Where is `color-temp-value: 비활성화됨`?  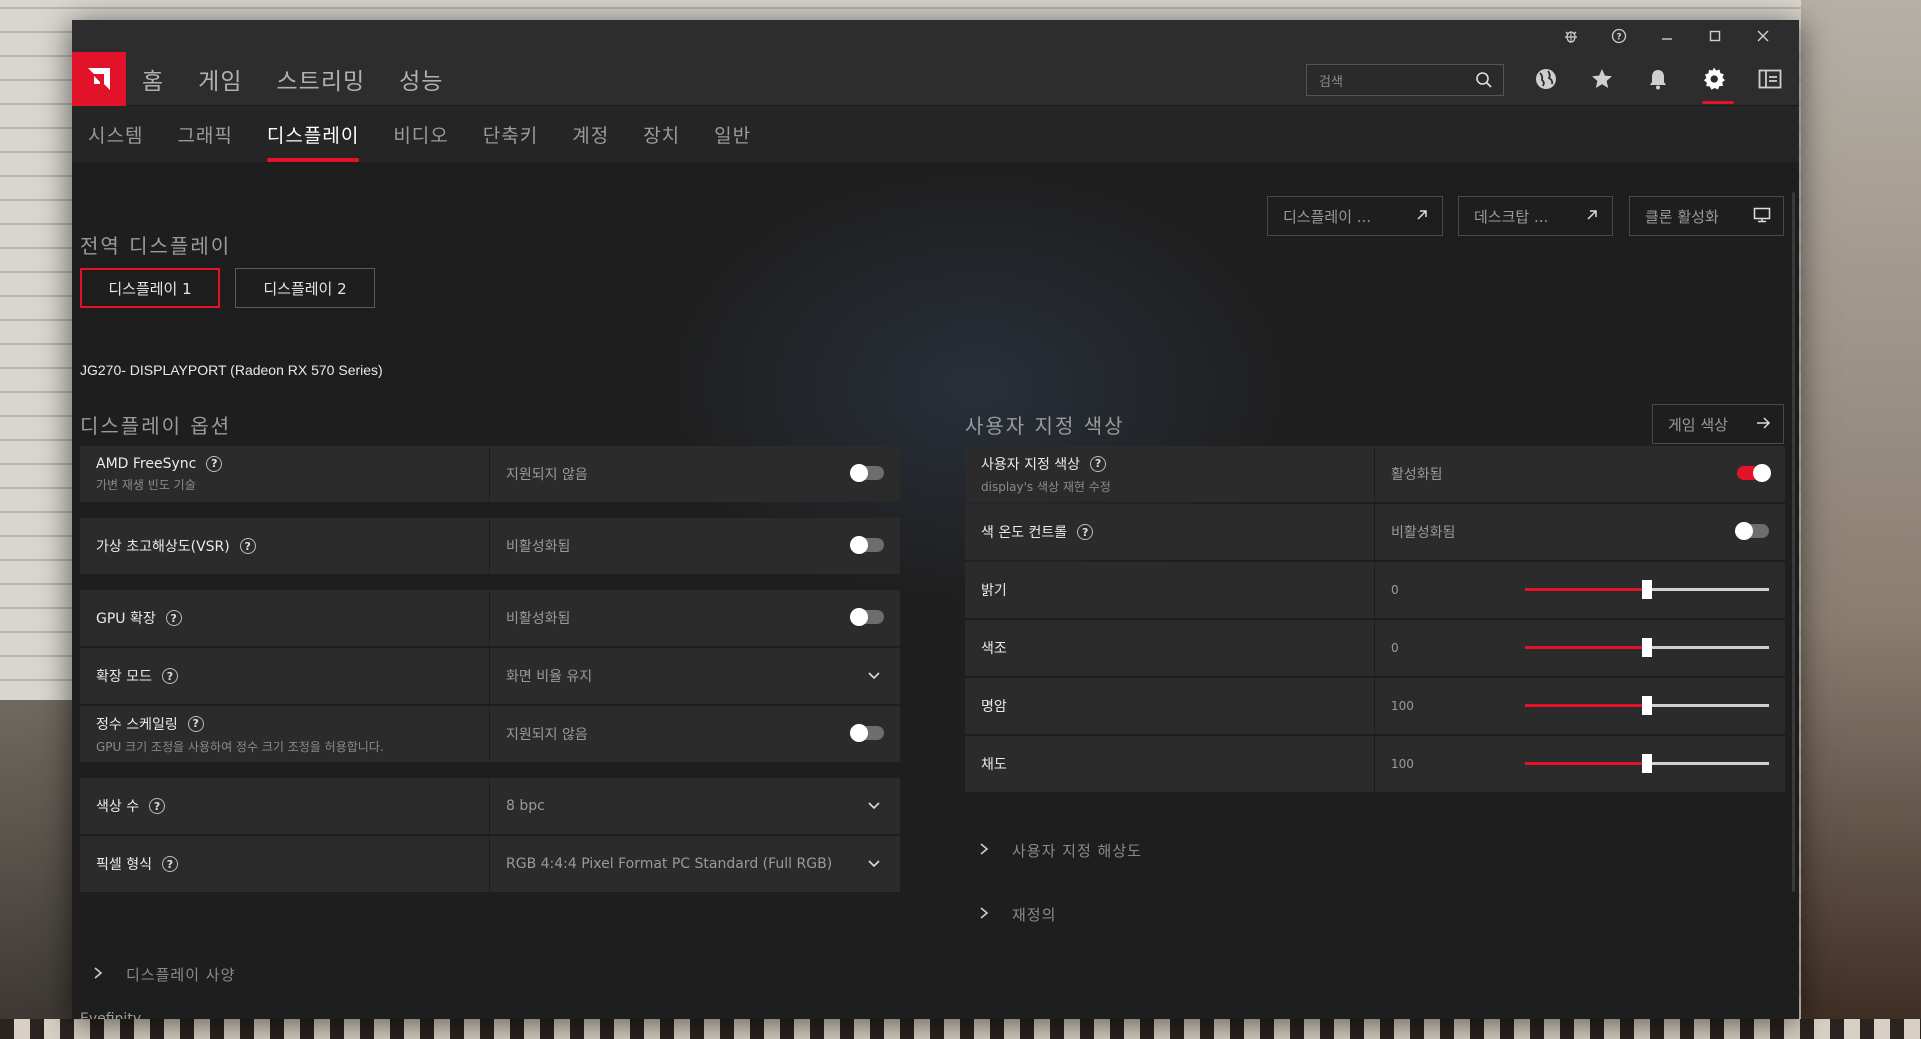 color-temp-value: 비활성화됨 is located at coordinates (1423, 533).